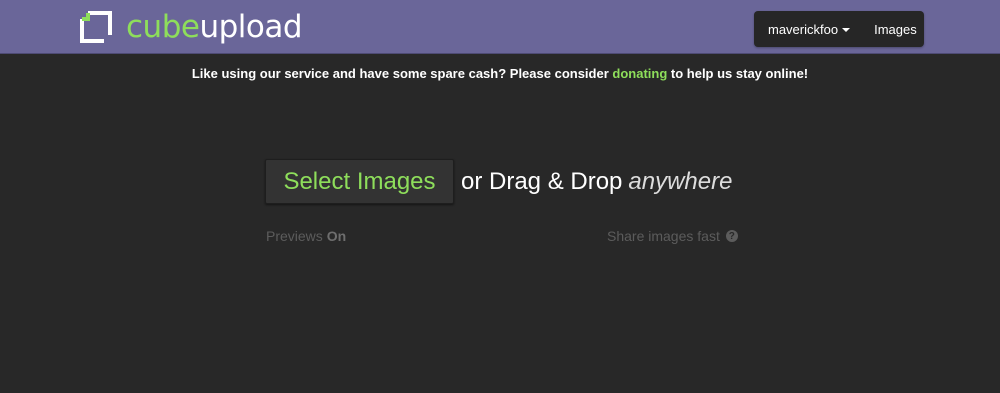 This screenshot has height=393, width=1000. I want to click on help-icon: ?, so click(731, 236).